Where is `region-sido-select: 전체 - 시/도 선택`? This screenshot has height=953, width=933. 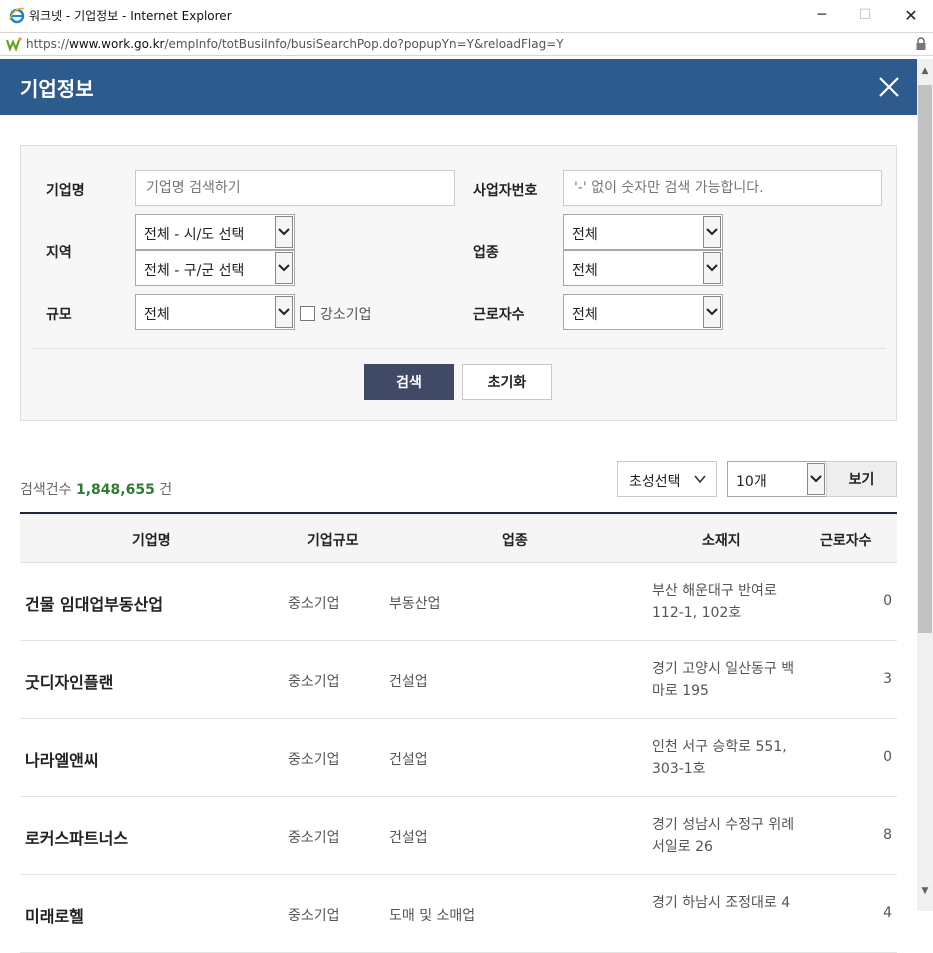 region-sido-select: 전체 - 시/도 선택 is located at coordinates (215, 232).